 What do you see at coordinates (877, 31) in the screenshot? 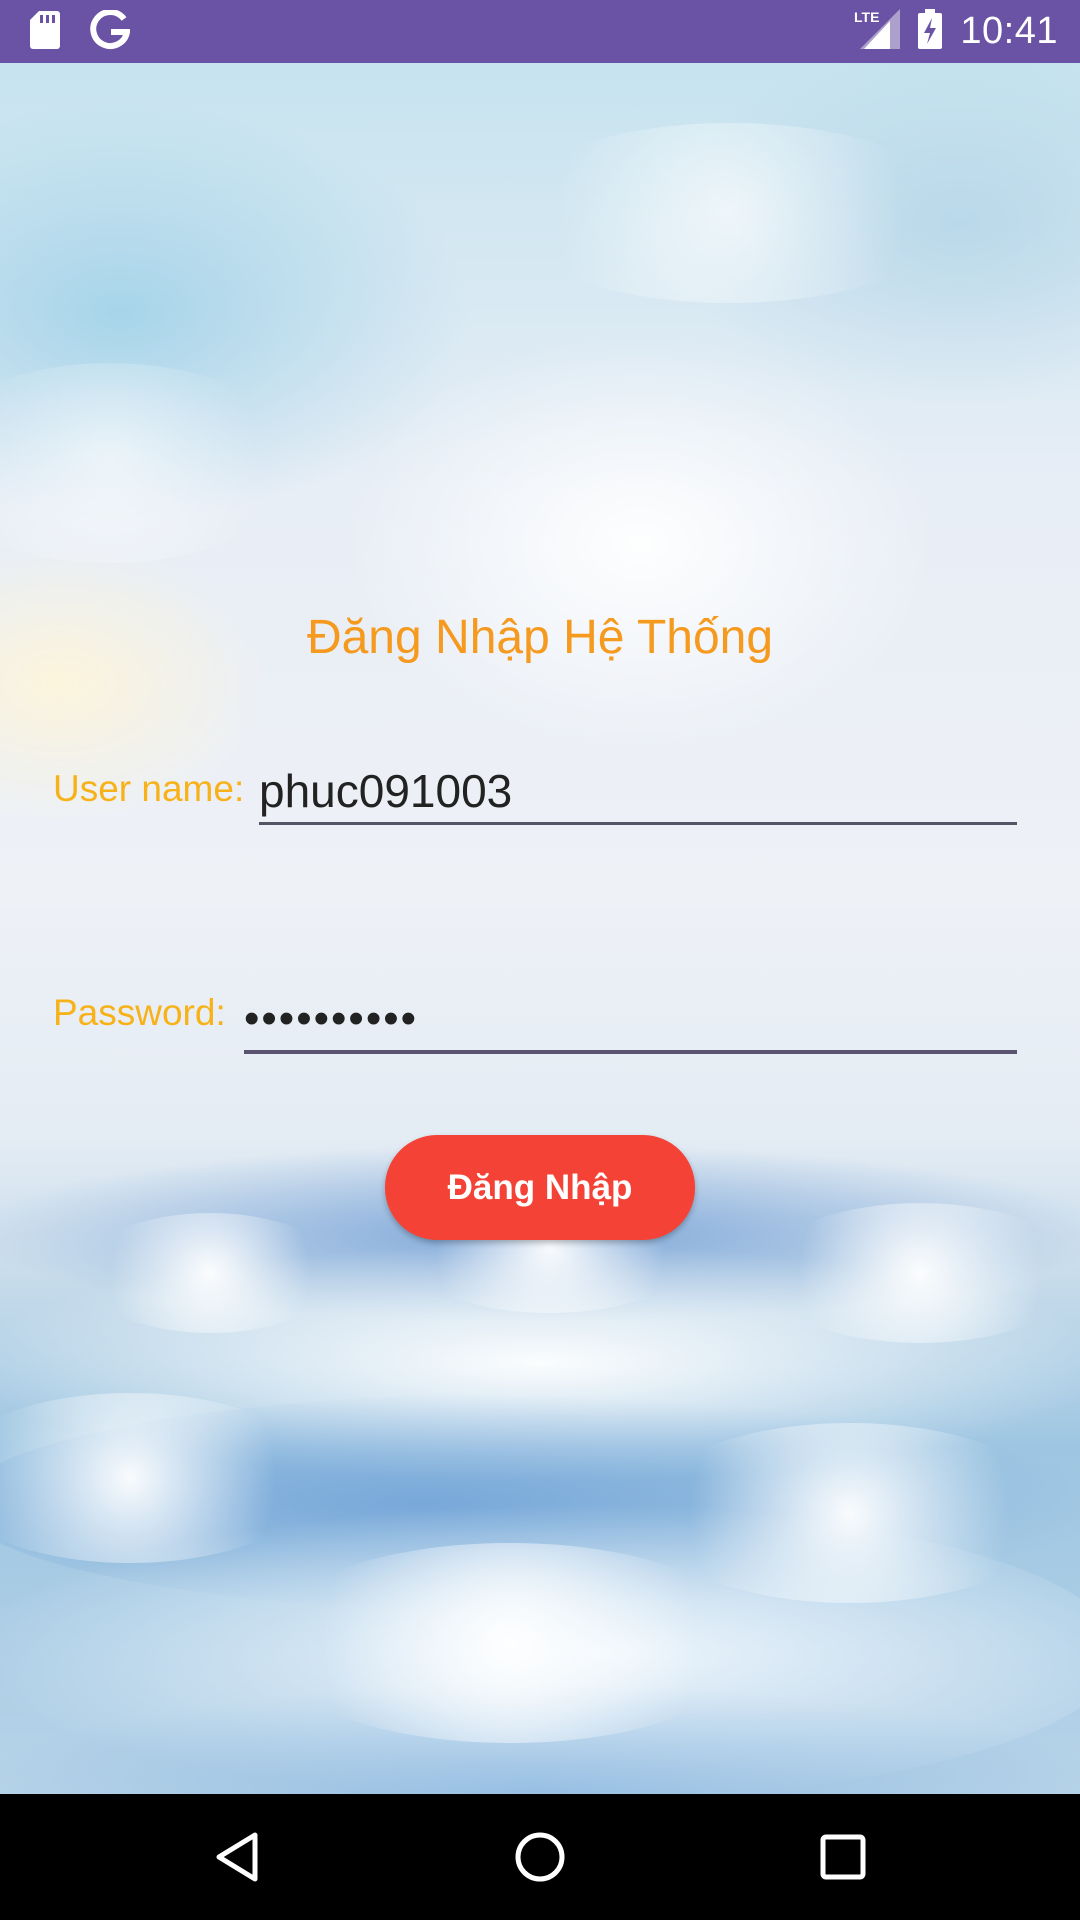
I see `lte-signal-icon: LTE` at bounding box center [877, 31].